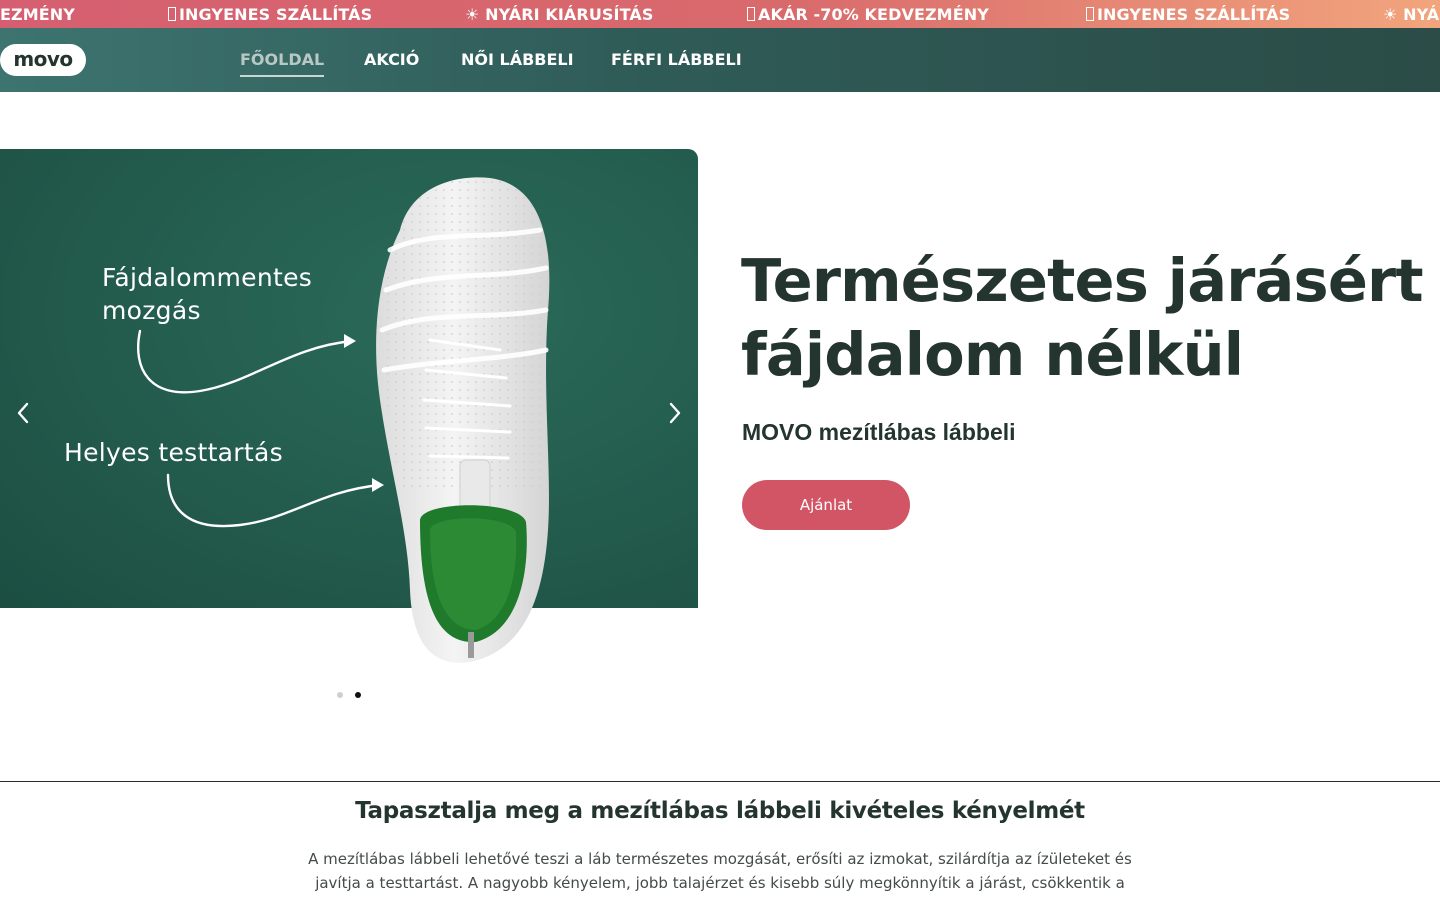 The width and height of the screenshot is (1440, 900). I want to click on carousel-dot-active, so click(358, 695).